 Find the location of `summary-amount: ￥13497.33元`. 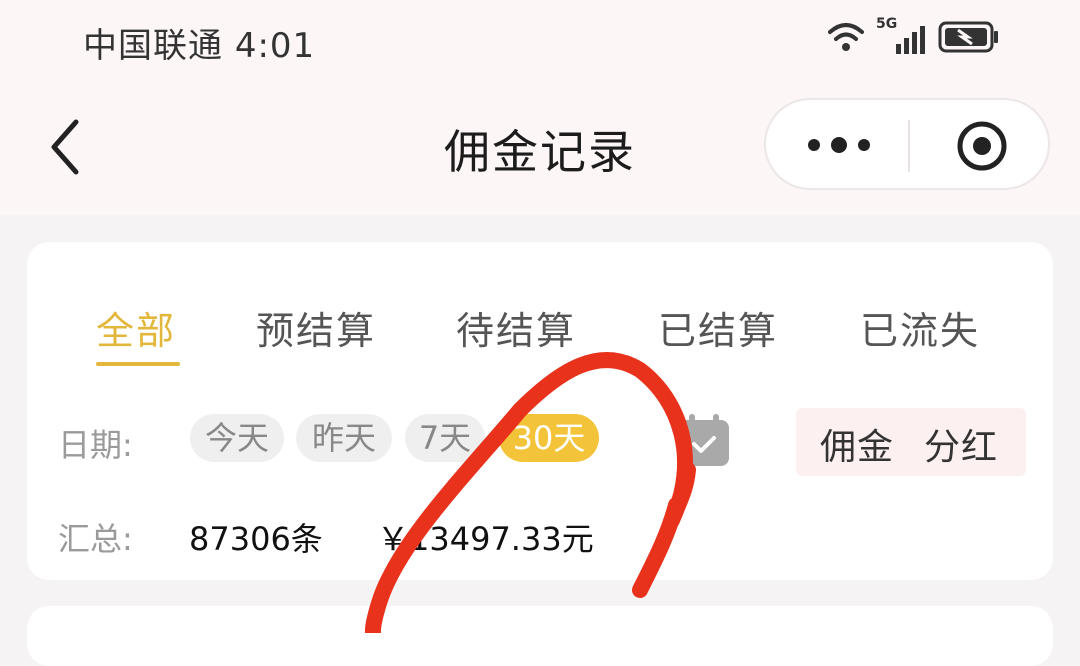

summary-amount: ￥13497.33元 is located at coordinates (485, 539).